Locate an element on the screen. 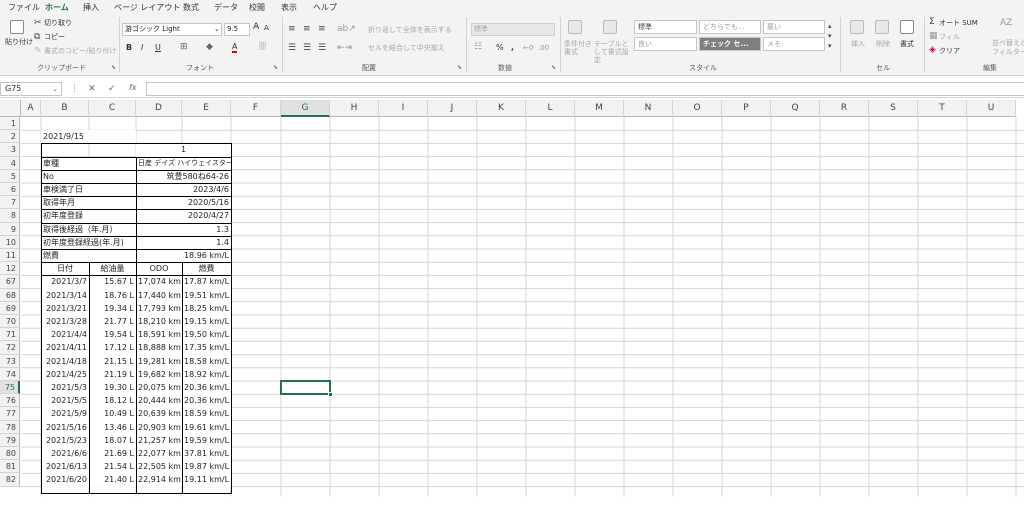 The image size is (1024, 527). paste-icon is located at coordinates (17, 27).